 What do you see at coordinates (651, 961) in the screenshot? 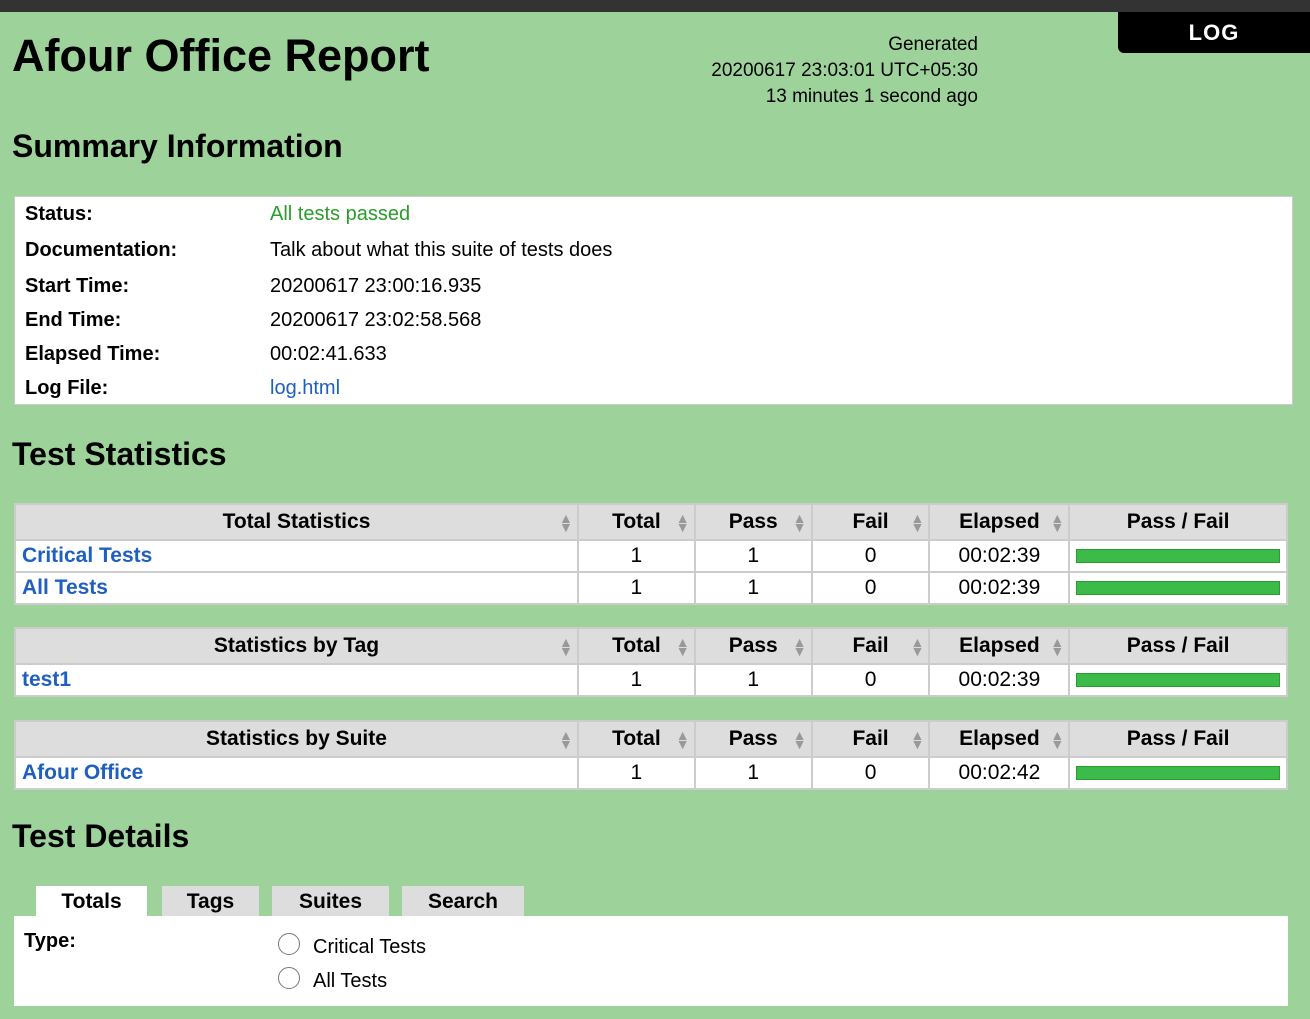
I see `details-panel: Type: Critical Tests All Tests` at bounding box center [651, 961].